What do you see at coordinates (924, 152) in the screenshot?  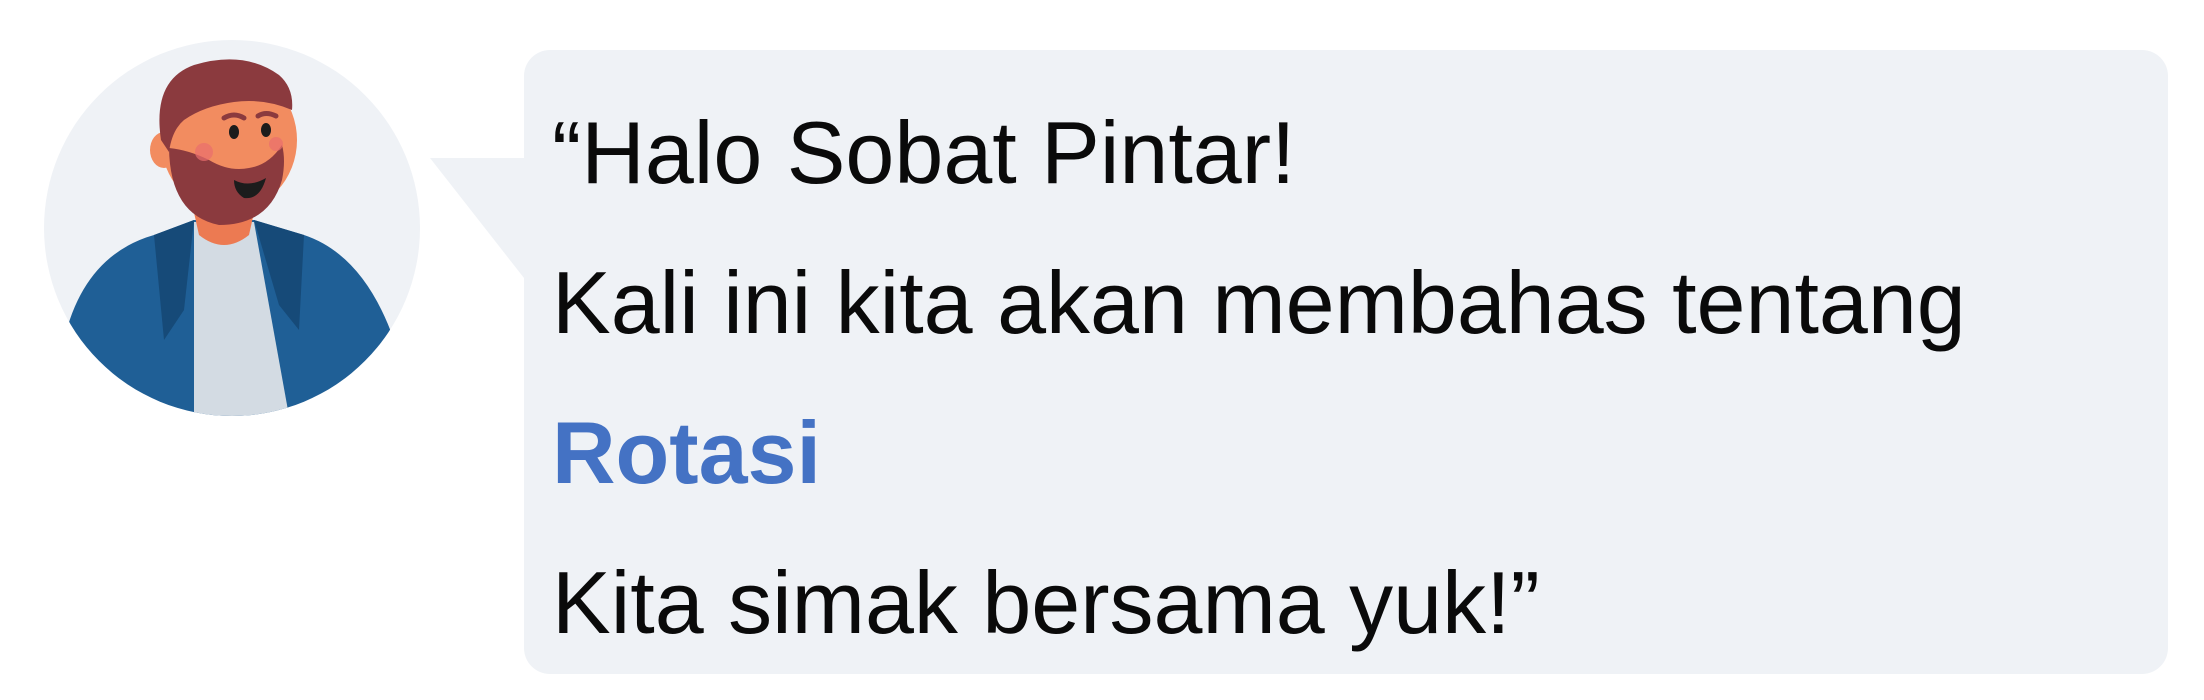 I see `greeting-text: “Halo Sobat Pintar!` at bounding box center [924, 152].